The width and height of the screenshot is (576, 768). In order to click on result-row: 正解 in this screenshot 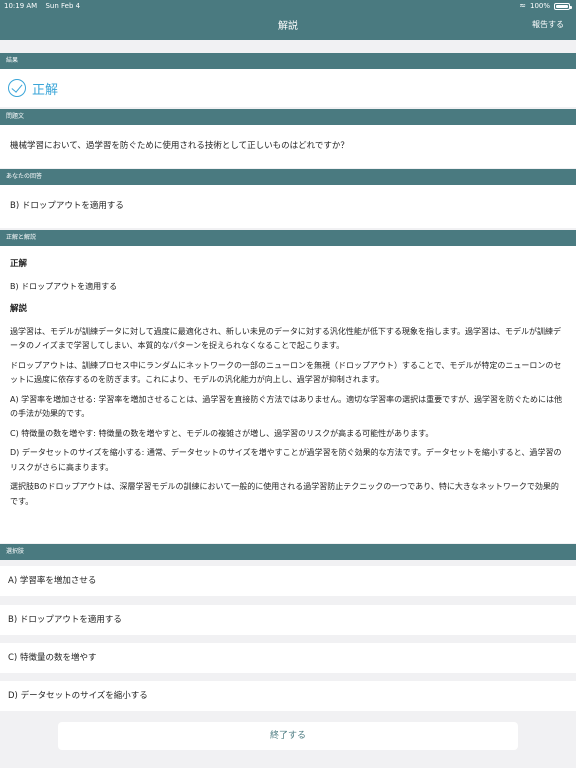, I will do `click(288, 88)`.